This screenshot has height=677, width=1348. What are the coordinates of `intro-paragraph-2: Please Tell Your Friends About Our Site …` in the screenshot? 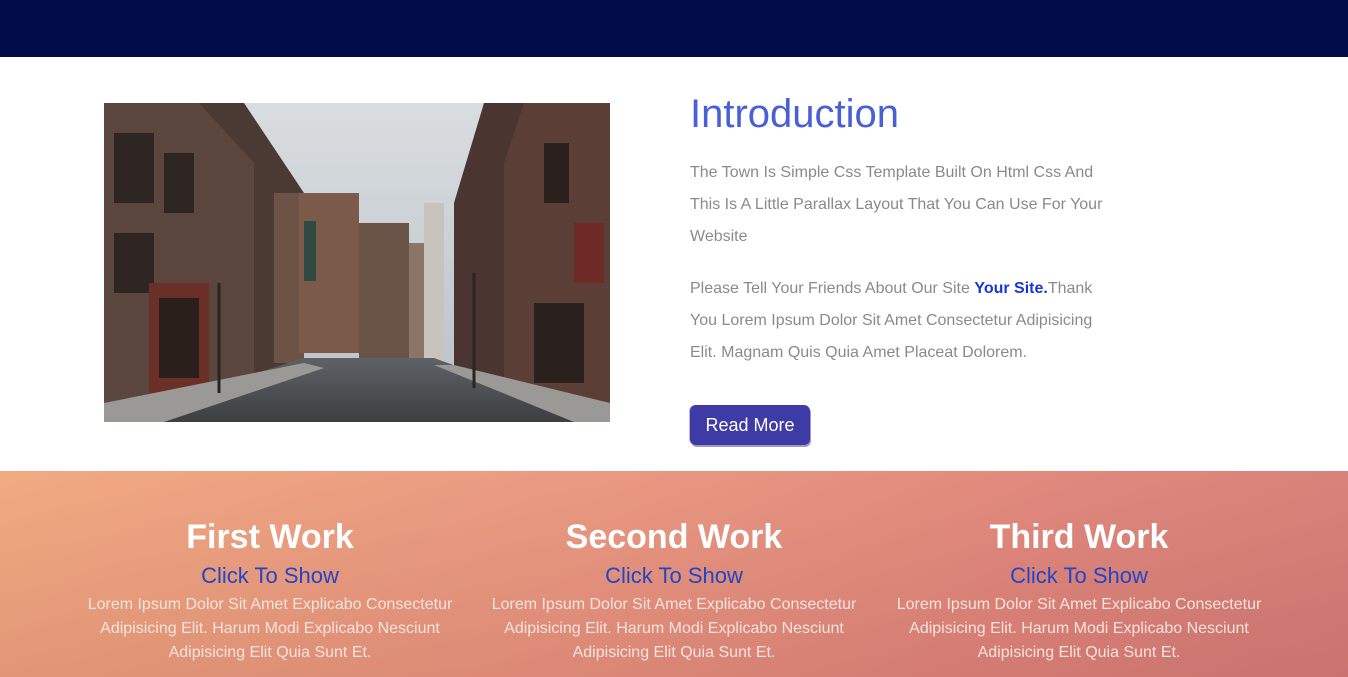 It's located at (900, 321).